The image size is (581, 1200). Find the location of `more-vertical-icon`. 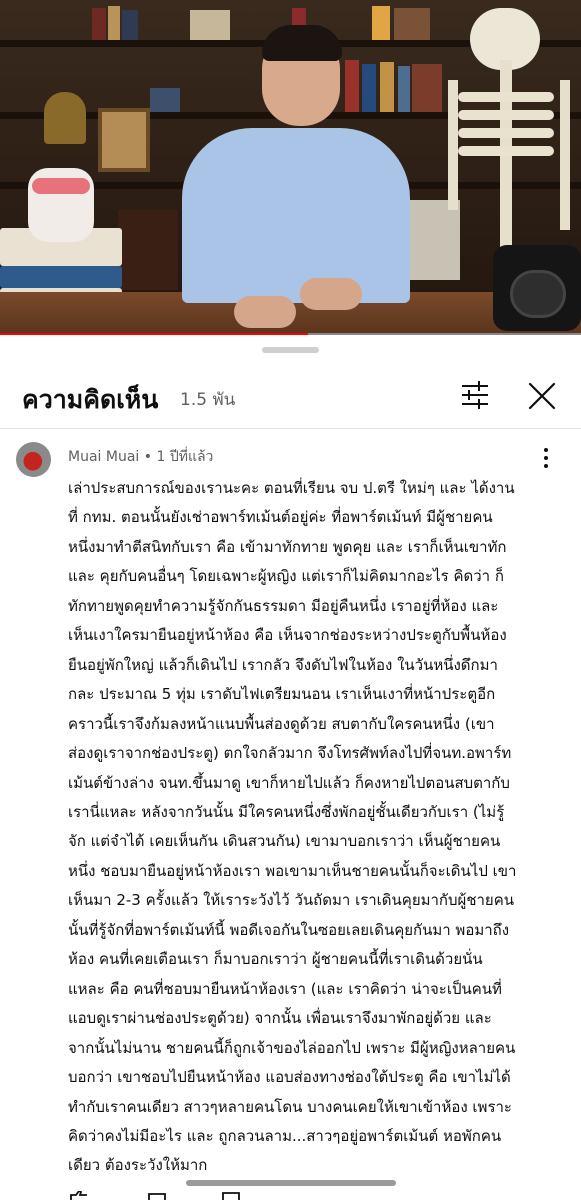

more-vertical-icon is located at coordinates (546, 458).